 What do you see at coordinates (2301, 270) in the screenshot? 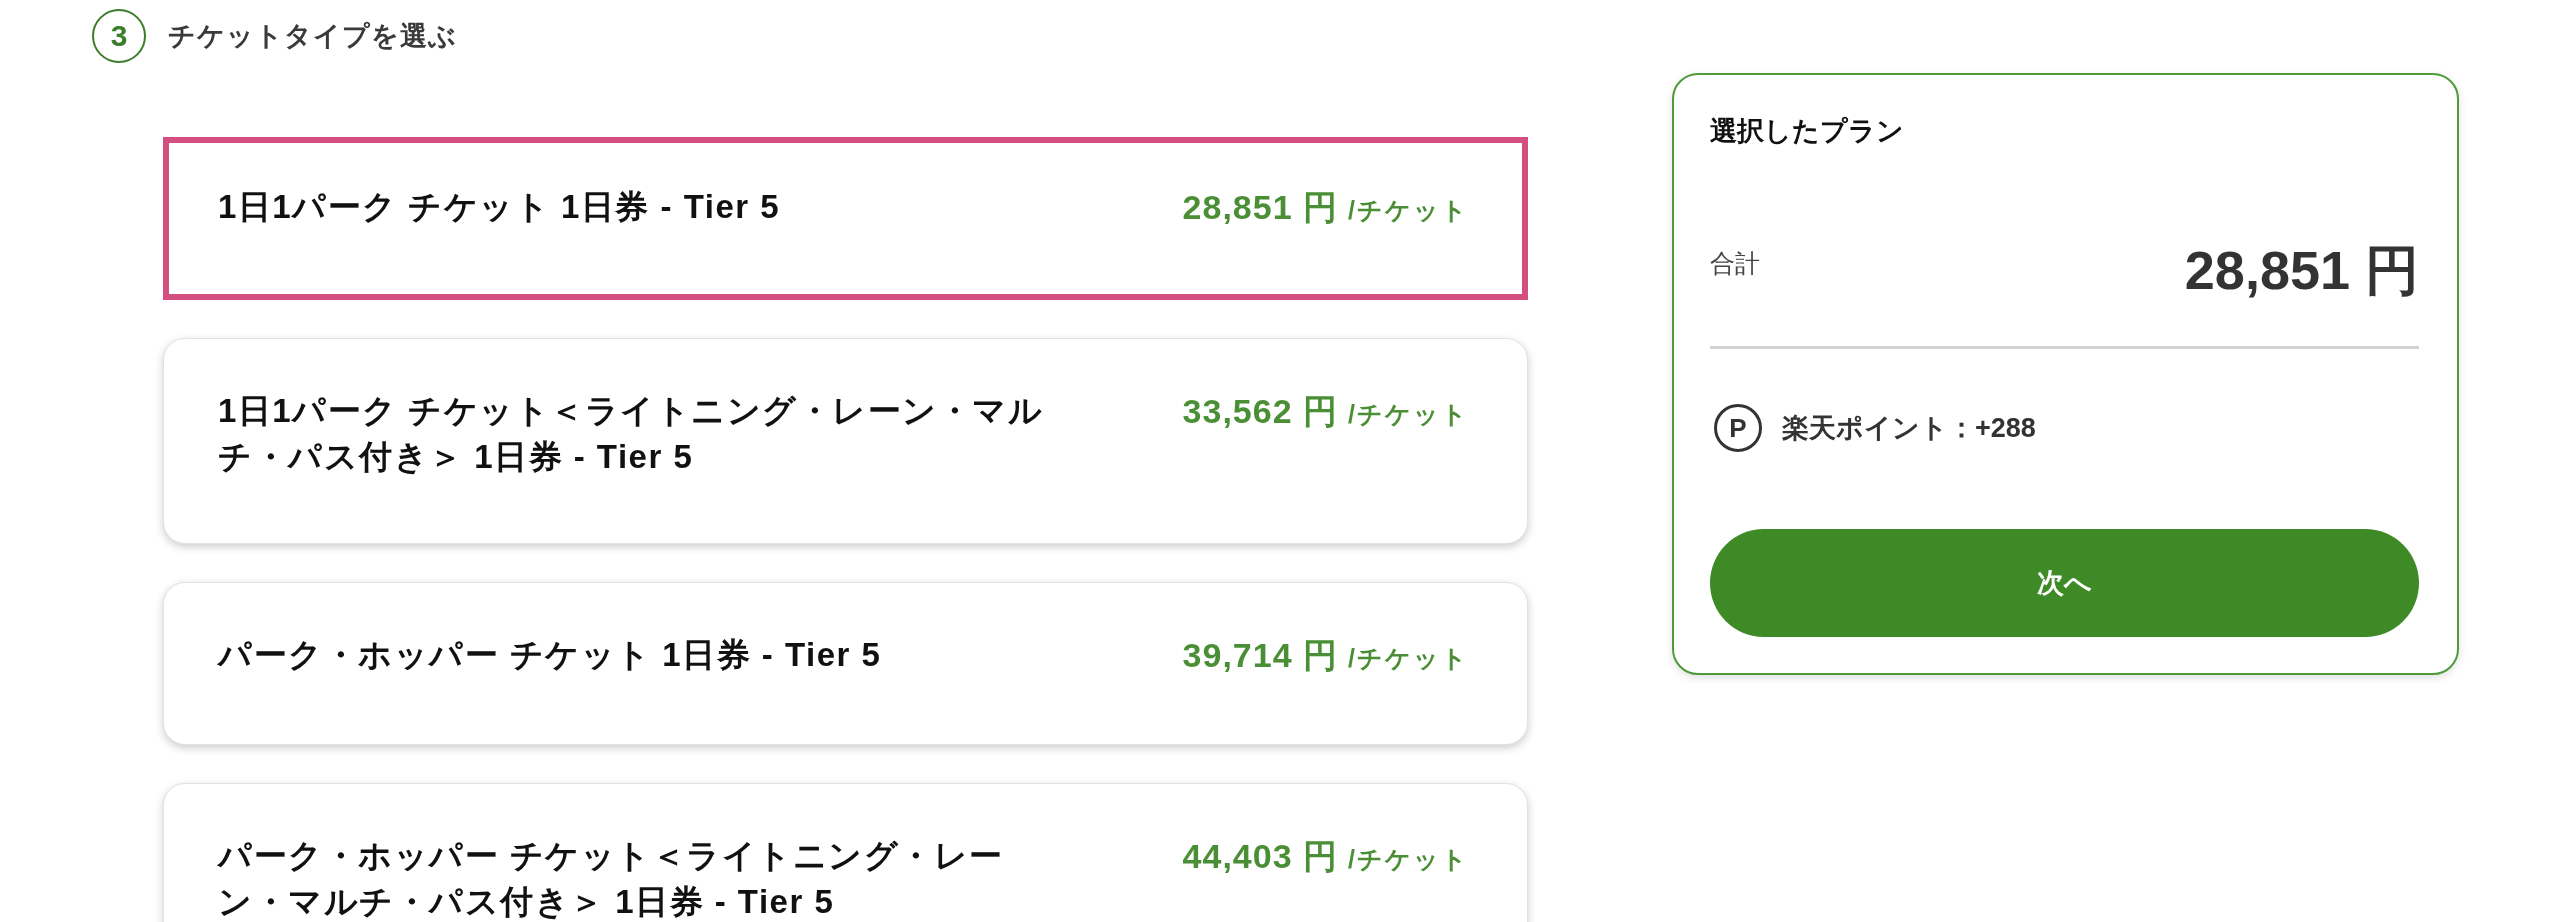
I see `total-price: 28,851 円` at bounding box center [2301, 270].